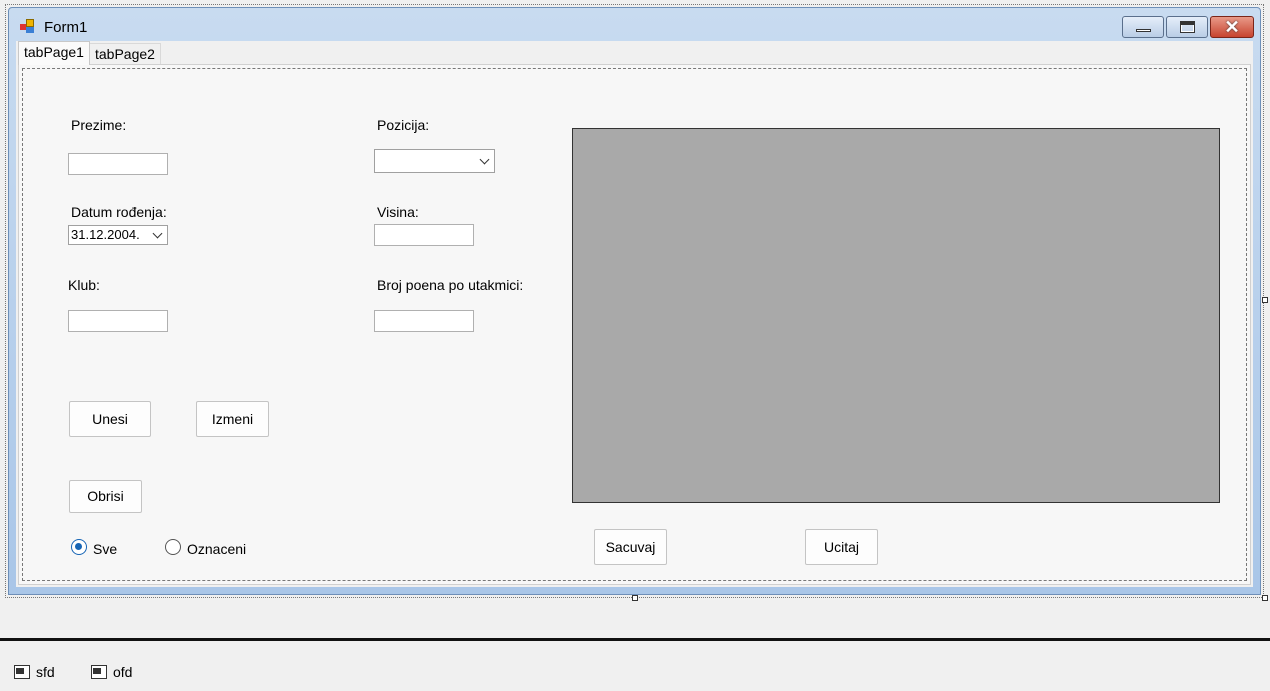 Image resolution: width=1270 pixels, height=691 pixels. What do you see at coordinates (22, 672) in the screenshot?
I see `save-file-dialog-icon` at bounding box center [22, 672].